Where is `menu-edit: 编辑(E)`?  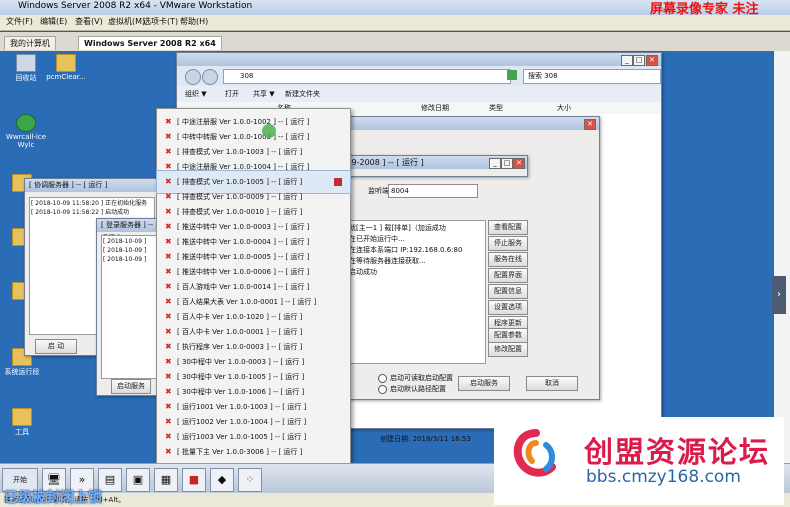
menu-edit: 编辑(E) is located at coordinates (53, 21).